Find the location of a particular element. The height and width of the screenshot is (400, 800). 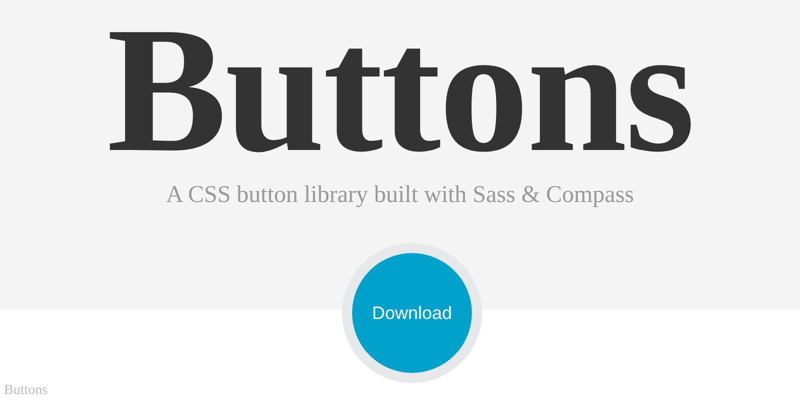

page-subtitle: A CSS button library built with Sass & Compass is located at coordinates (400, 195).